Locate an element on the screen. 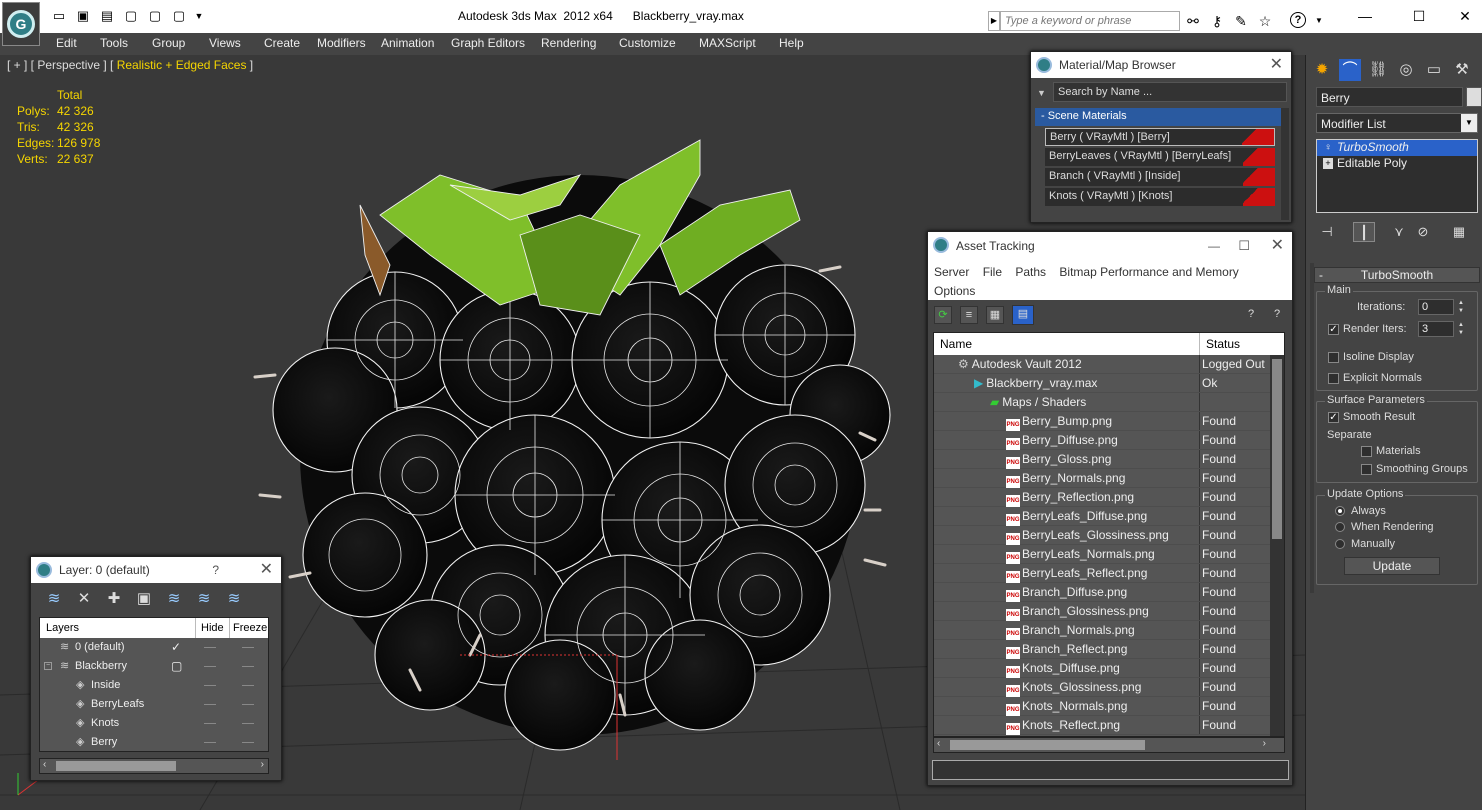  menu-tools: Tools is located at coordinates (114, 43).